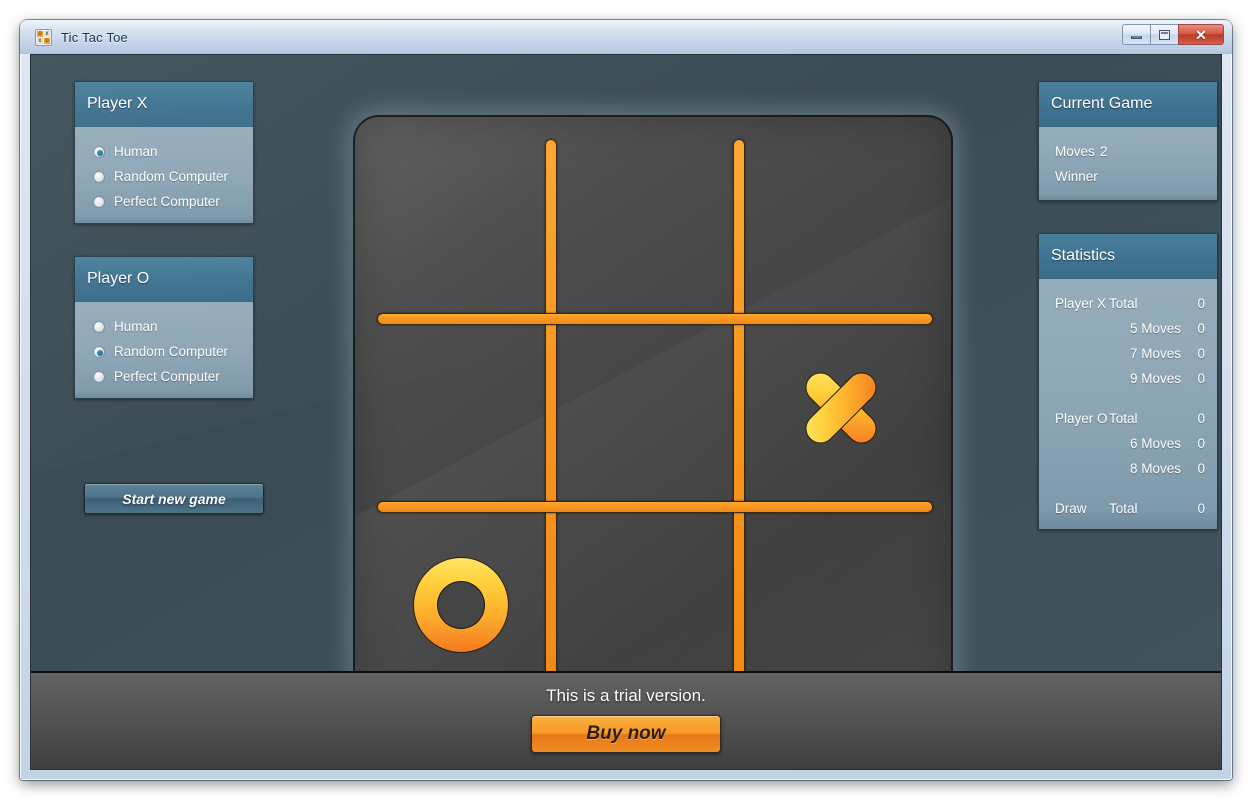  I want to click on stat-label: Draw, so click(1071, 508).